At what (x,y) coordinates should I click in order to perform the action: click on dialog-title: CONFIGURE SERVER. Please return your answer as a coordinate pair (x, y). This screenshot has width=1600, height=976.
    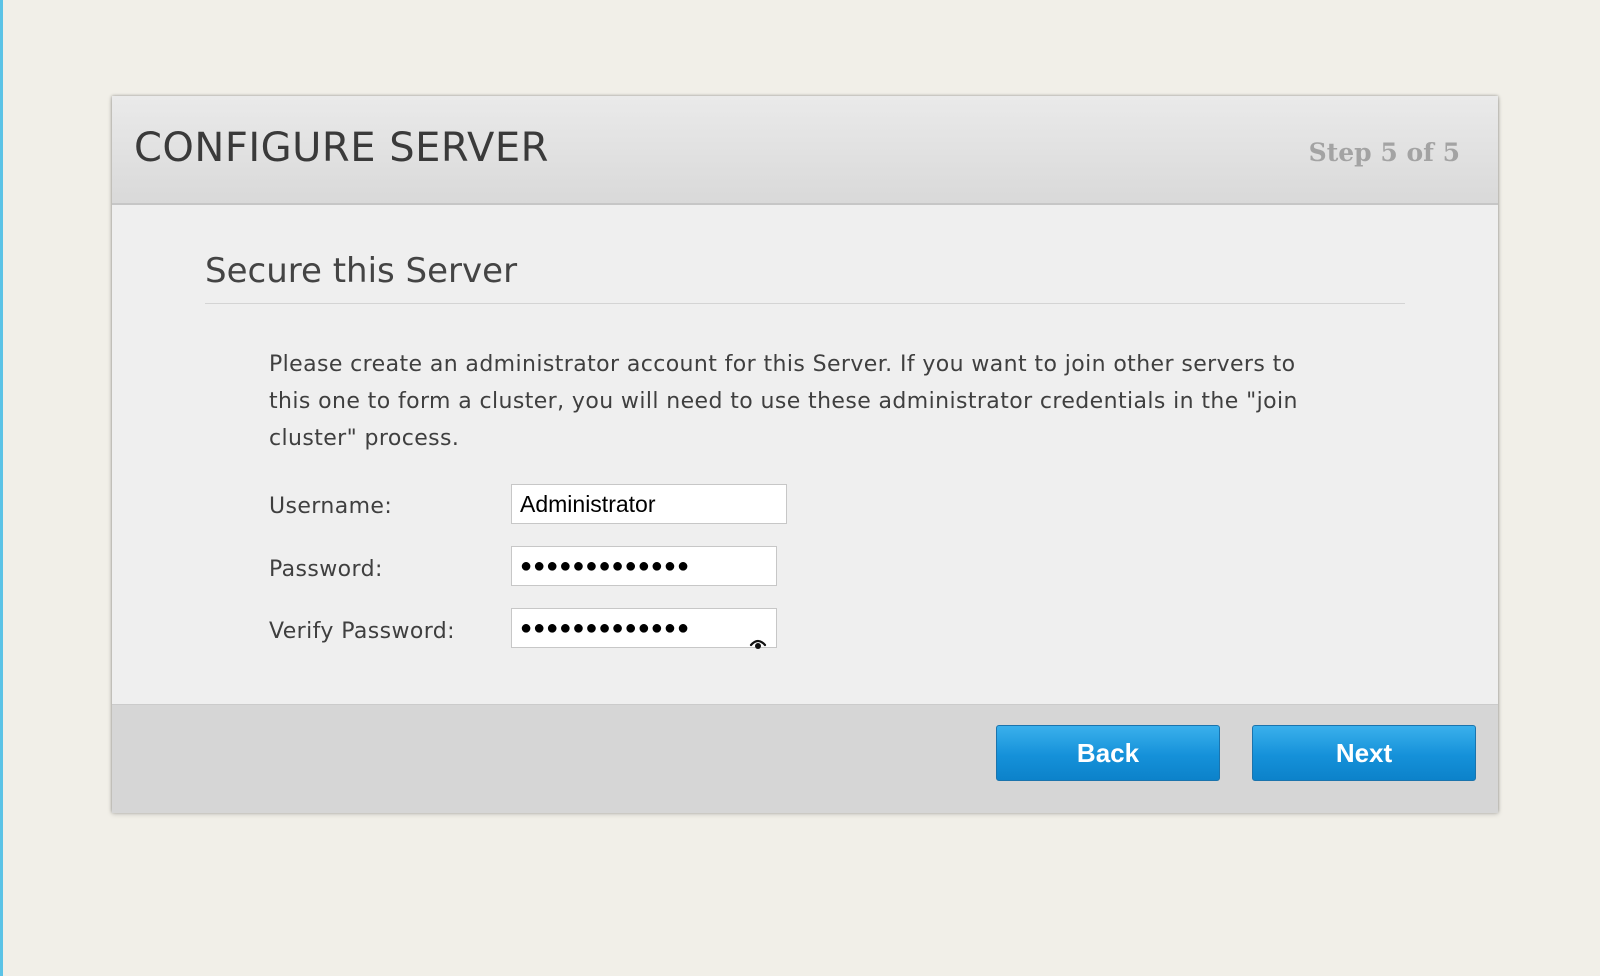
    Looking at the image, I should click on (341, 148).